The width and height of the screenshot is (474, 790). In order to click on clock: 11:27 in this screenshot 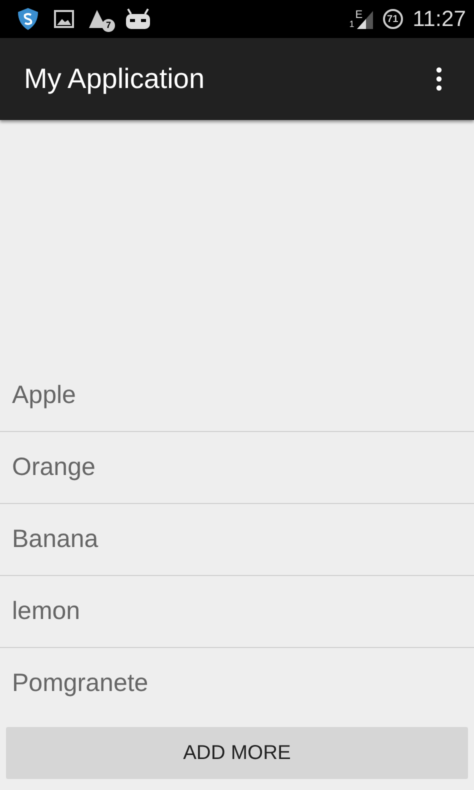, I will do `click(439, 19)`.